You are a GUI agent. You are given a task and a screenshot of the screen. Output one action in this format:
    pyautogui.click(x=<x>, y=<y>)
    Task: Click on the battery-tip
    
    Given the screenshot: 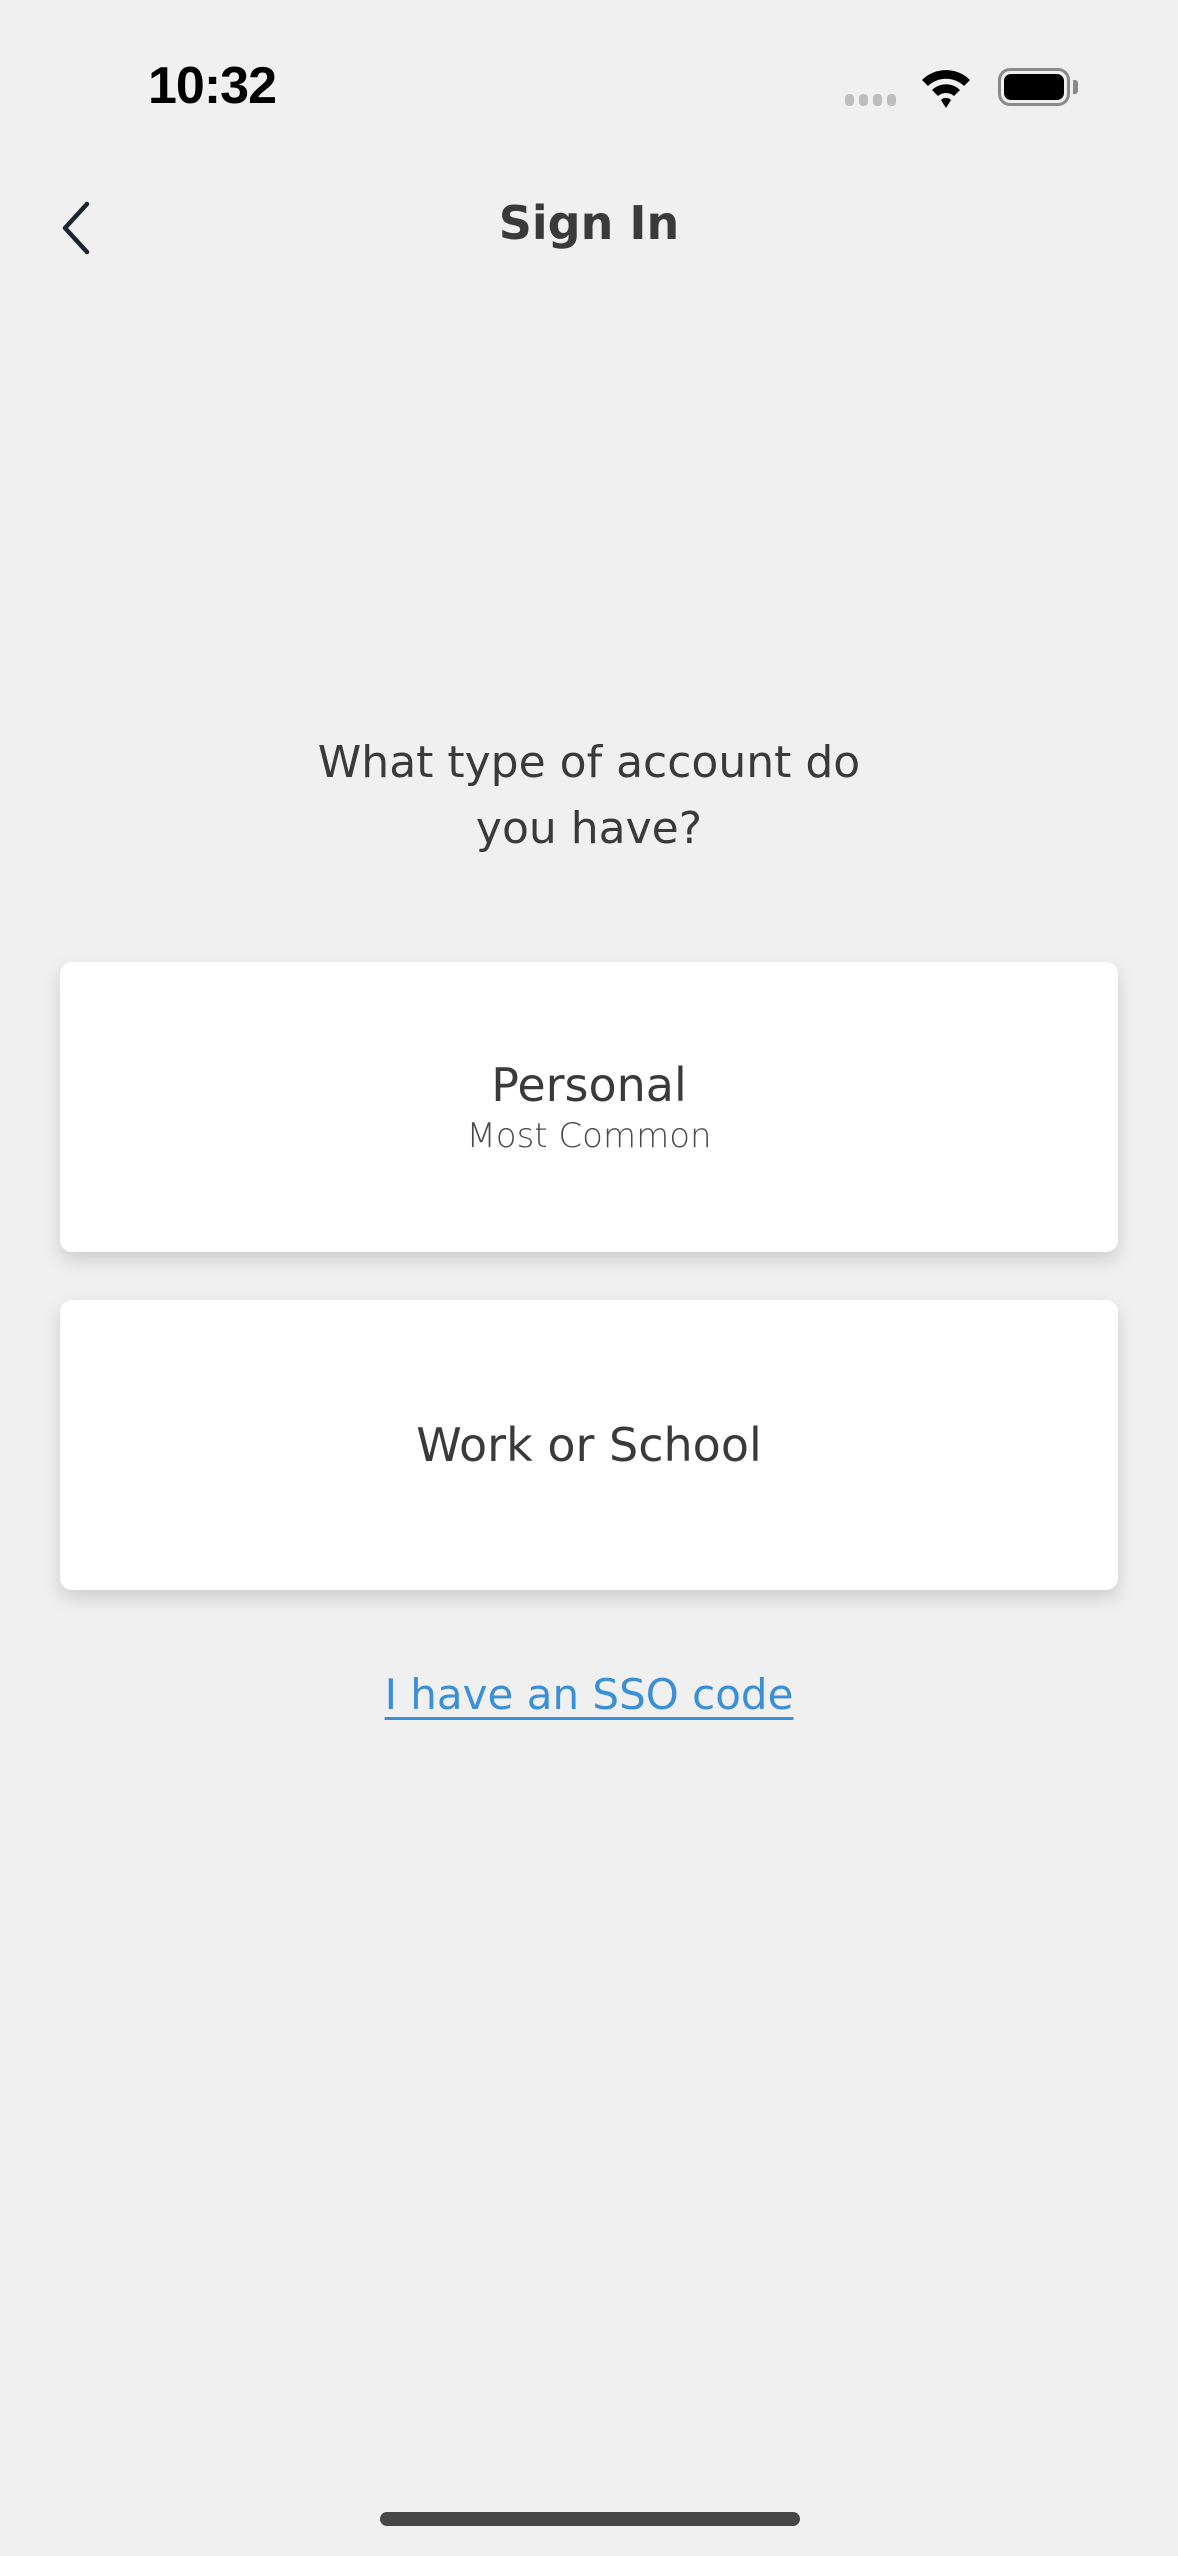 What is the action you would take?
    pyautogui.click(x=1075, y=87)
    